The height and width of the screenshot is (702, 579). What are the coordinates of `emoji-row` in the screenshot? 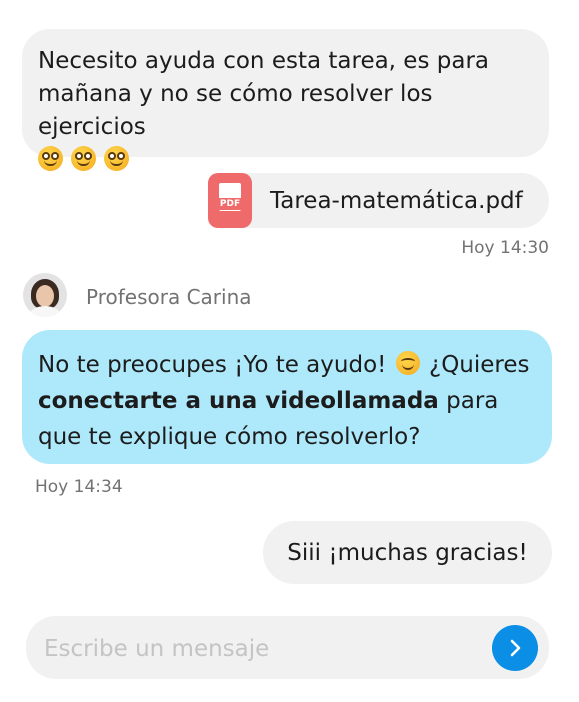 It's located at (285, 158).